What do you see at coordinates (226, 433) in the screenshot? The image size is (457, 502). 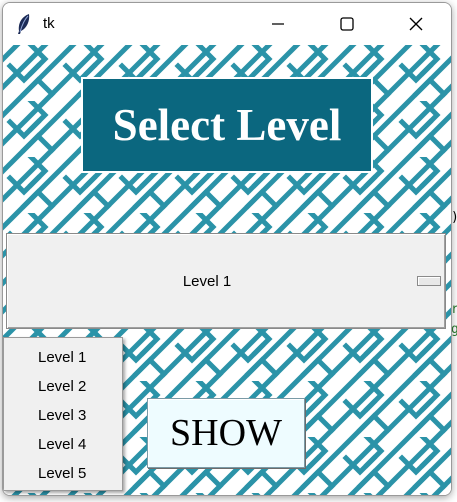 I see `show-button: SHOW` at bounding box center [226, 433].